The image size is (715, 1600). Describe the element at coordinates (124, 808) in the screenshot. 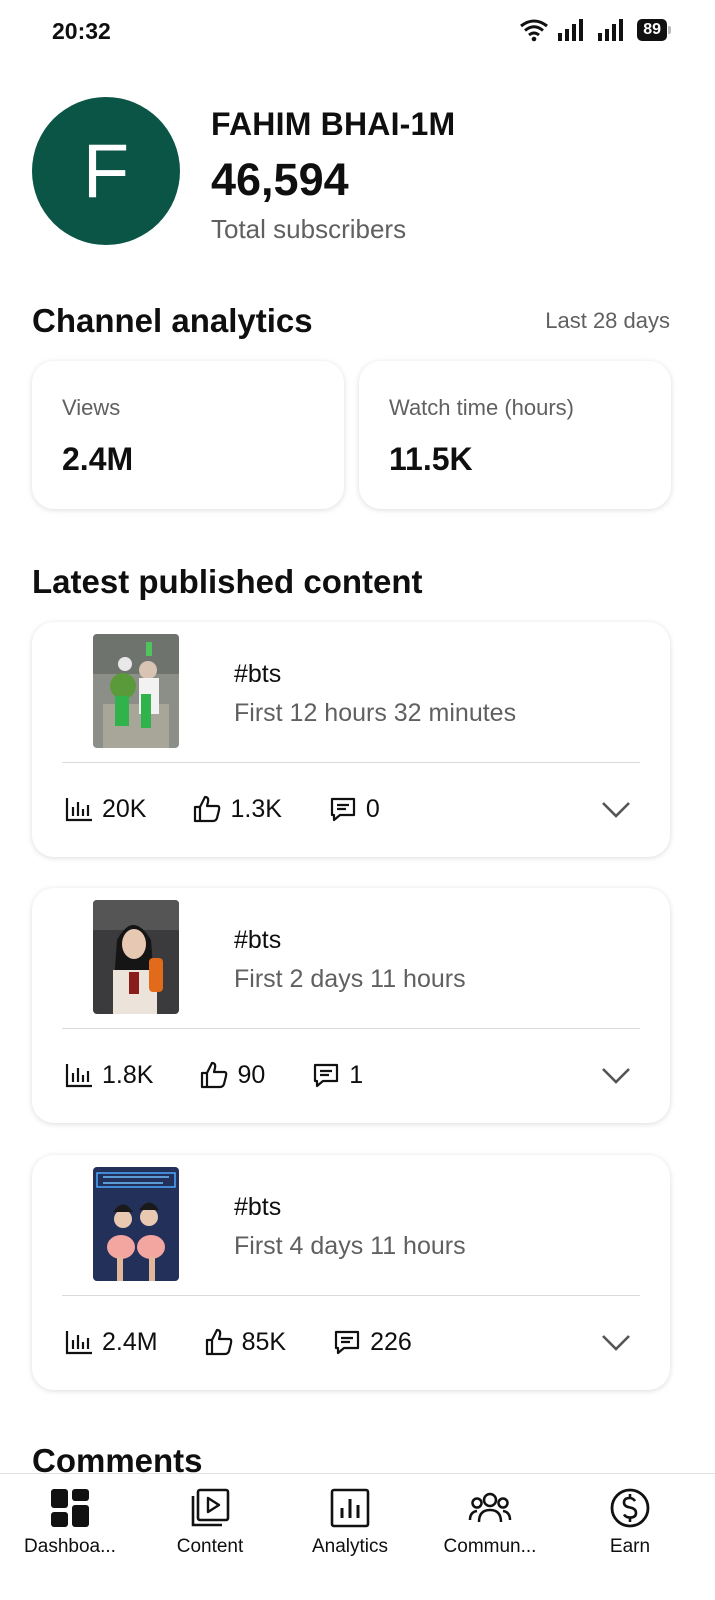

I see `views-count: 20K` at that location.